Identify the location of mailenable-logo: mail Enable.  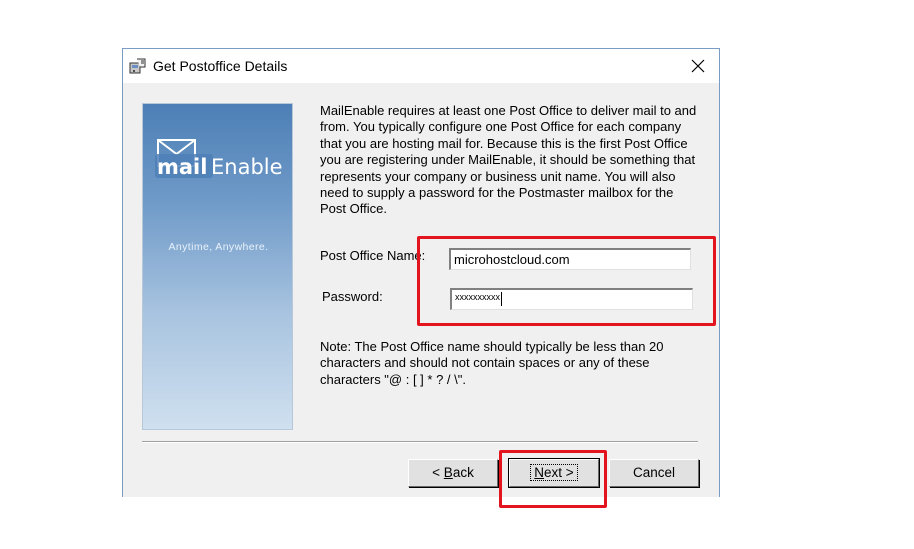
(219, 159).